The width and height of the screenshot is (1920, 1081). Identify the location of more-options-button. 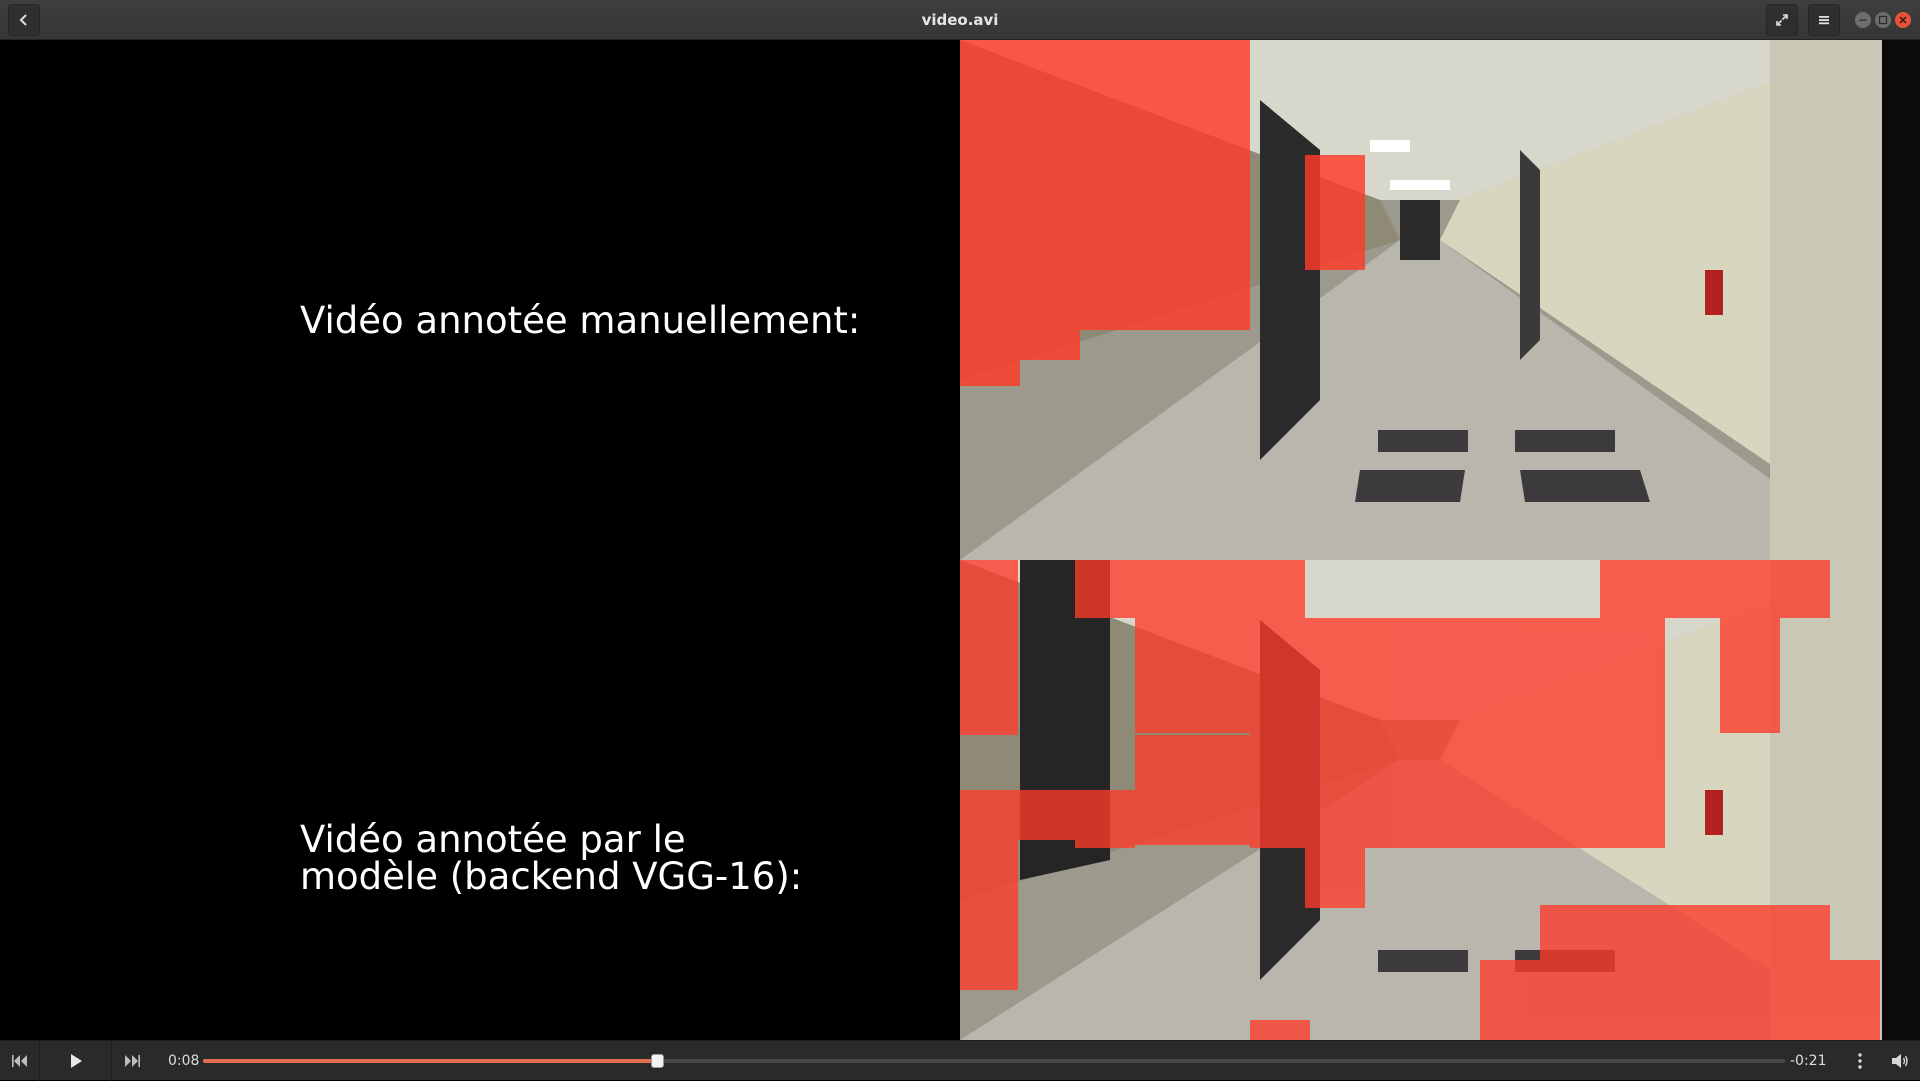
(1860, 1061).